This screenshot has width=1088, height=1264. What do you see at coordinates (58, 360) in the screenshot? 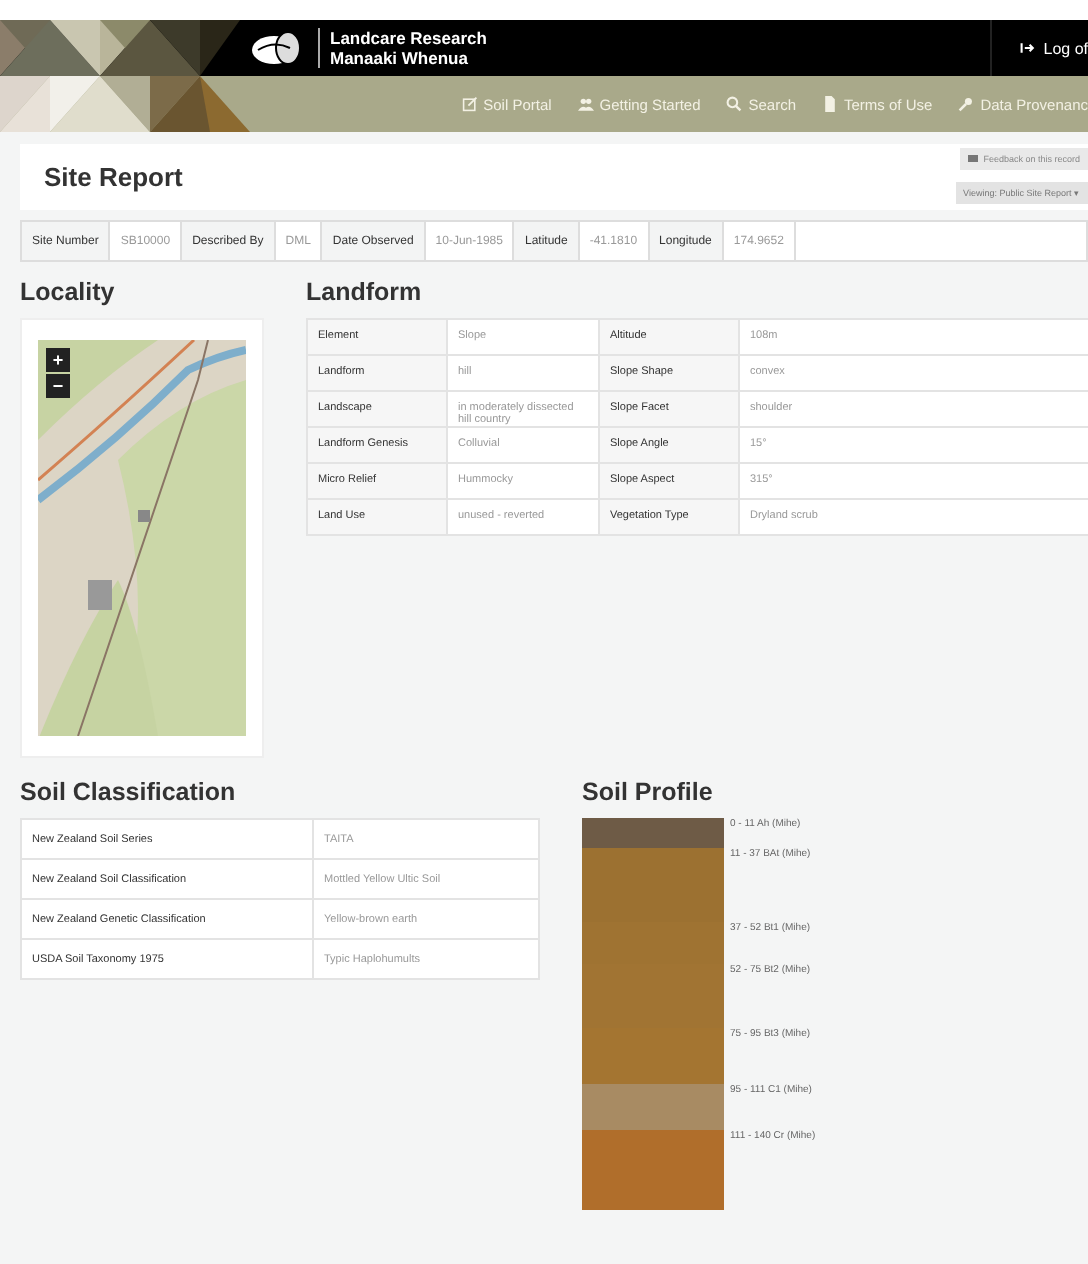
I see `zoom-in-button: +` at bounding box center [58, 360].